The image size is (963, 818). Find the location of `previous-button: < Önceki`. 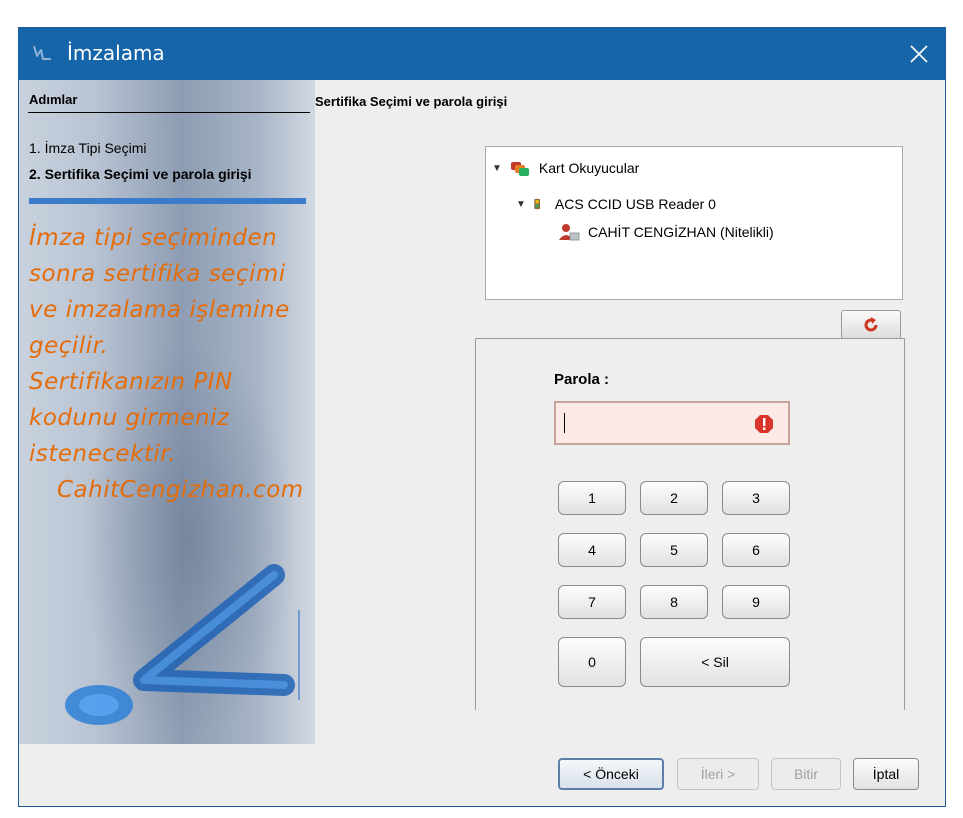

previous-button: < Önceki is located at coordinates (611, 774).